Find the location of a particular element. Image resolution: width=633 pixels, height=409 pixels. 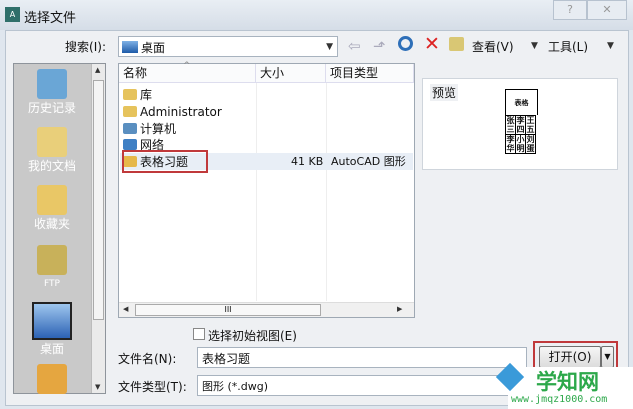

ftp-icon is located at coordinates (52, 260).